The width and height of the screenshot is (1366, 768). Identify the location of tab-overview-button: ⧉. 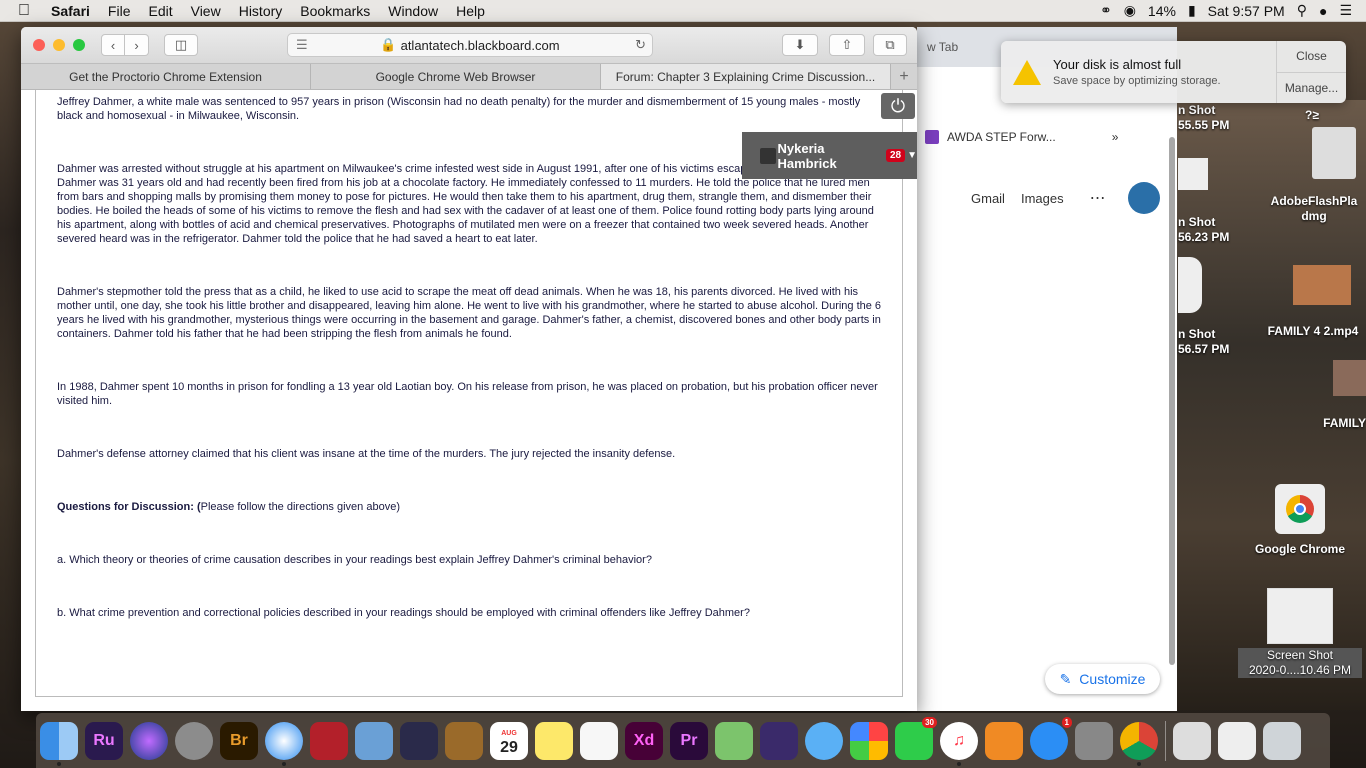
(890, 45).